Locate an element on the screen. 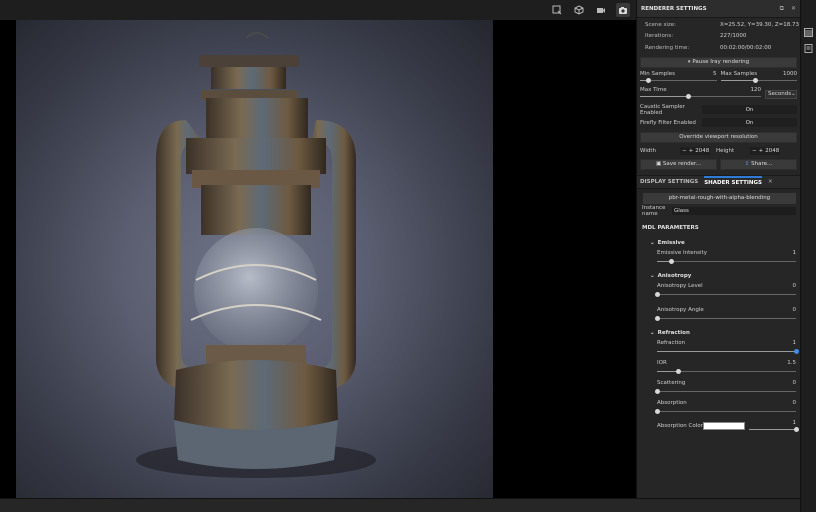 The image size is (816, 512). stat-value: X=25.52, Y=39.30, Z=18.73 is located at coordinates (759, 24).